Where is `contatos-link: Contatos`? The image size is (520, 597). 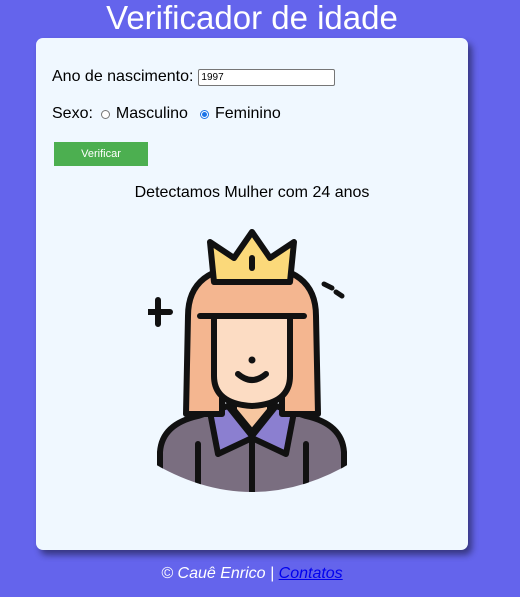 contatos-link: Contatos is located at coordinates (311, 573).